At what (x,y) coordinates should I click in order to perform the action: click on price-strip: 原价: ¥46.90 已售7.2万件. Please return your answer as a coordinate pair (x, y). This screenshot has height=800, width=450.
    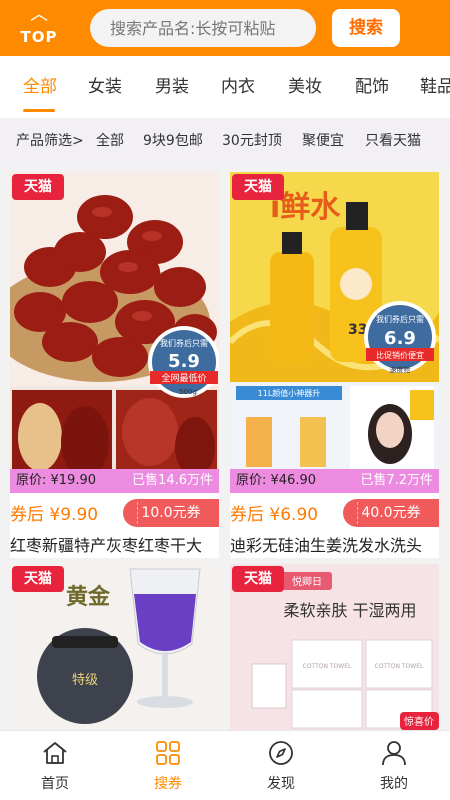
    Looking at the image, I should click on (334, 481).